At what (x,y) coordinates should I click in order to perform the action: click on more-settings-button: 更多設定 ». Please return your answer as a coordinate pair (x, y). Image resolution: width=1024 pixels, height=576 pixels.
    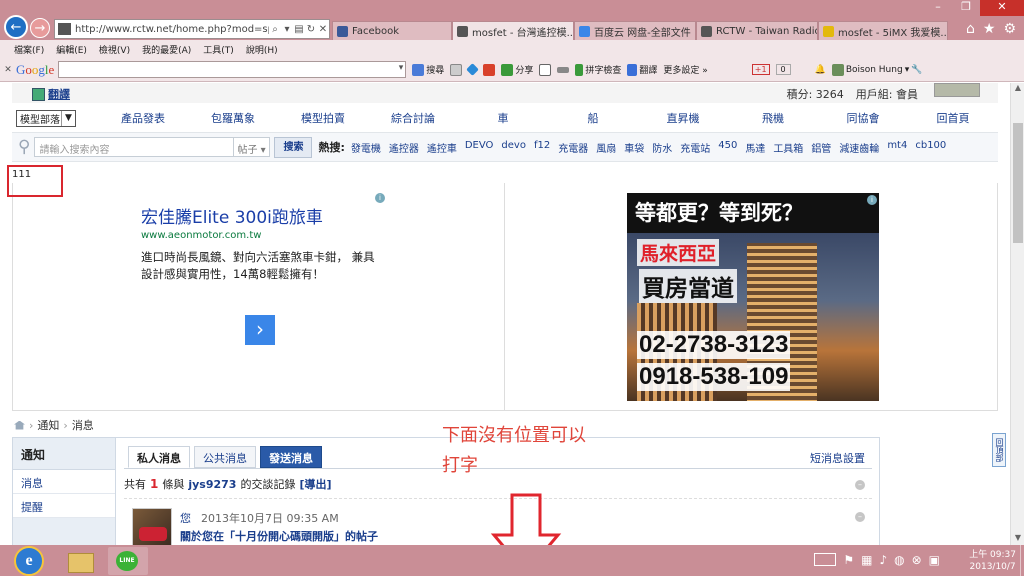
    Looking at the image, I should click on (685, 69).